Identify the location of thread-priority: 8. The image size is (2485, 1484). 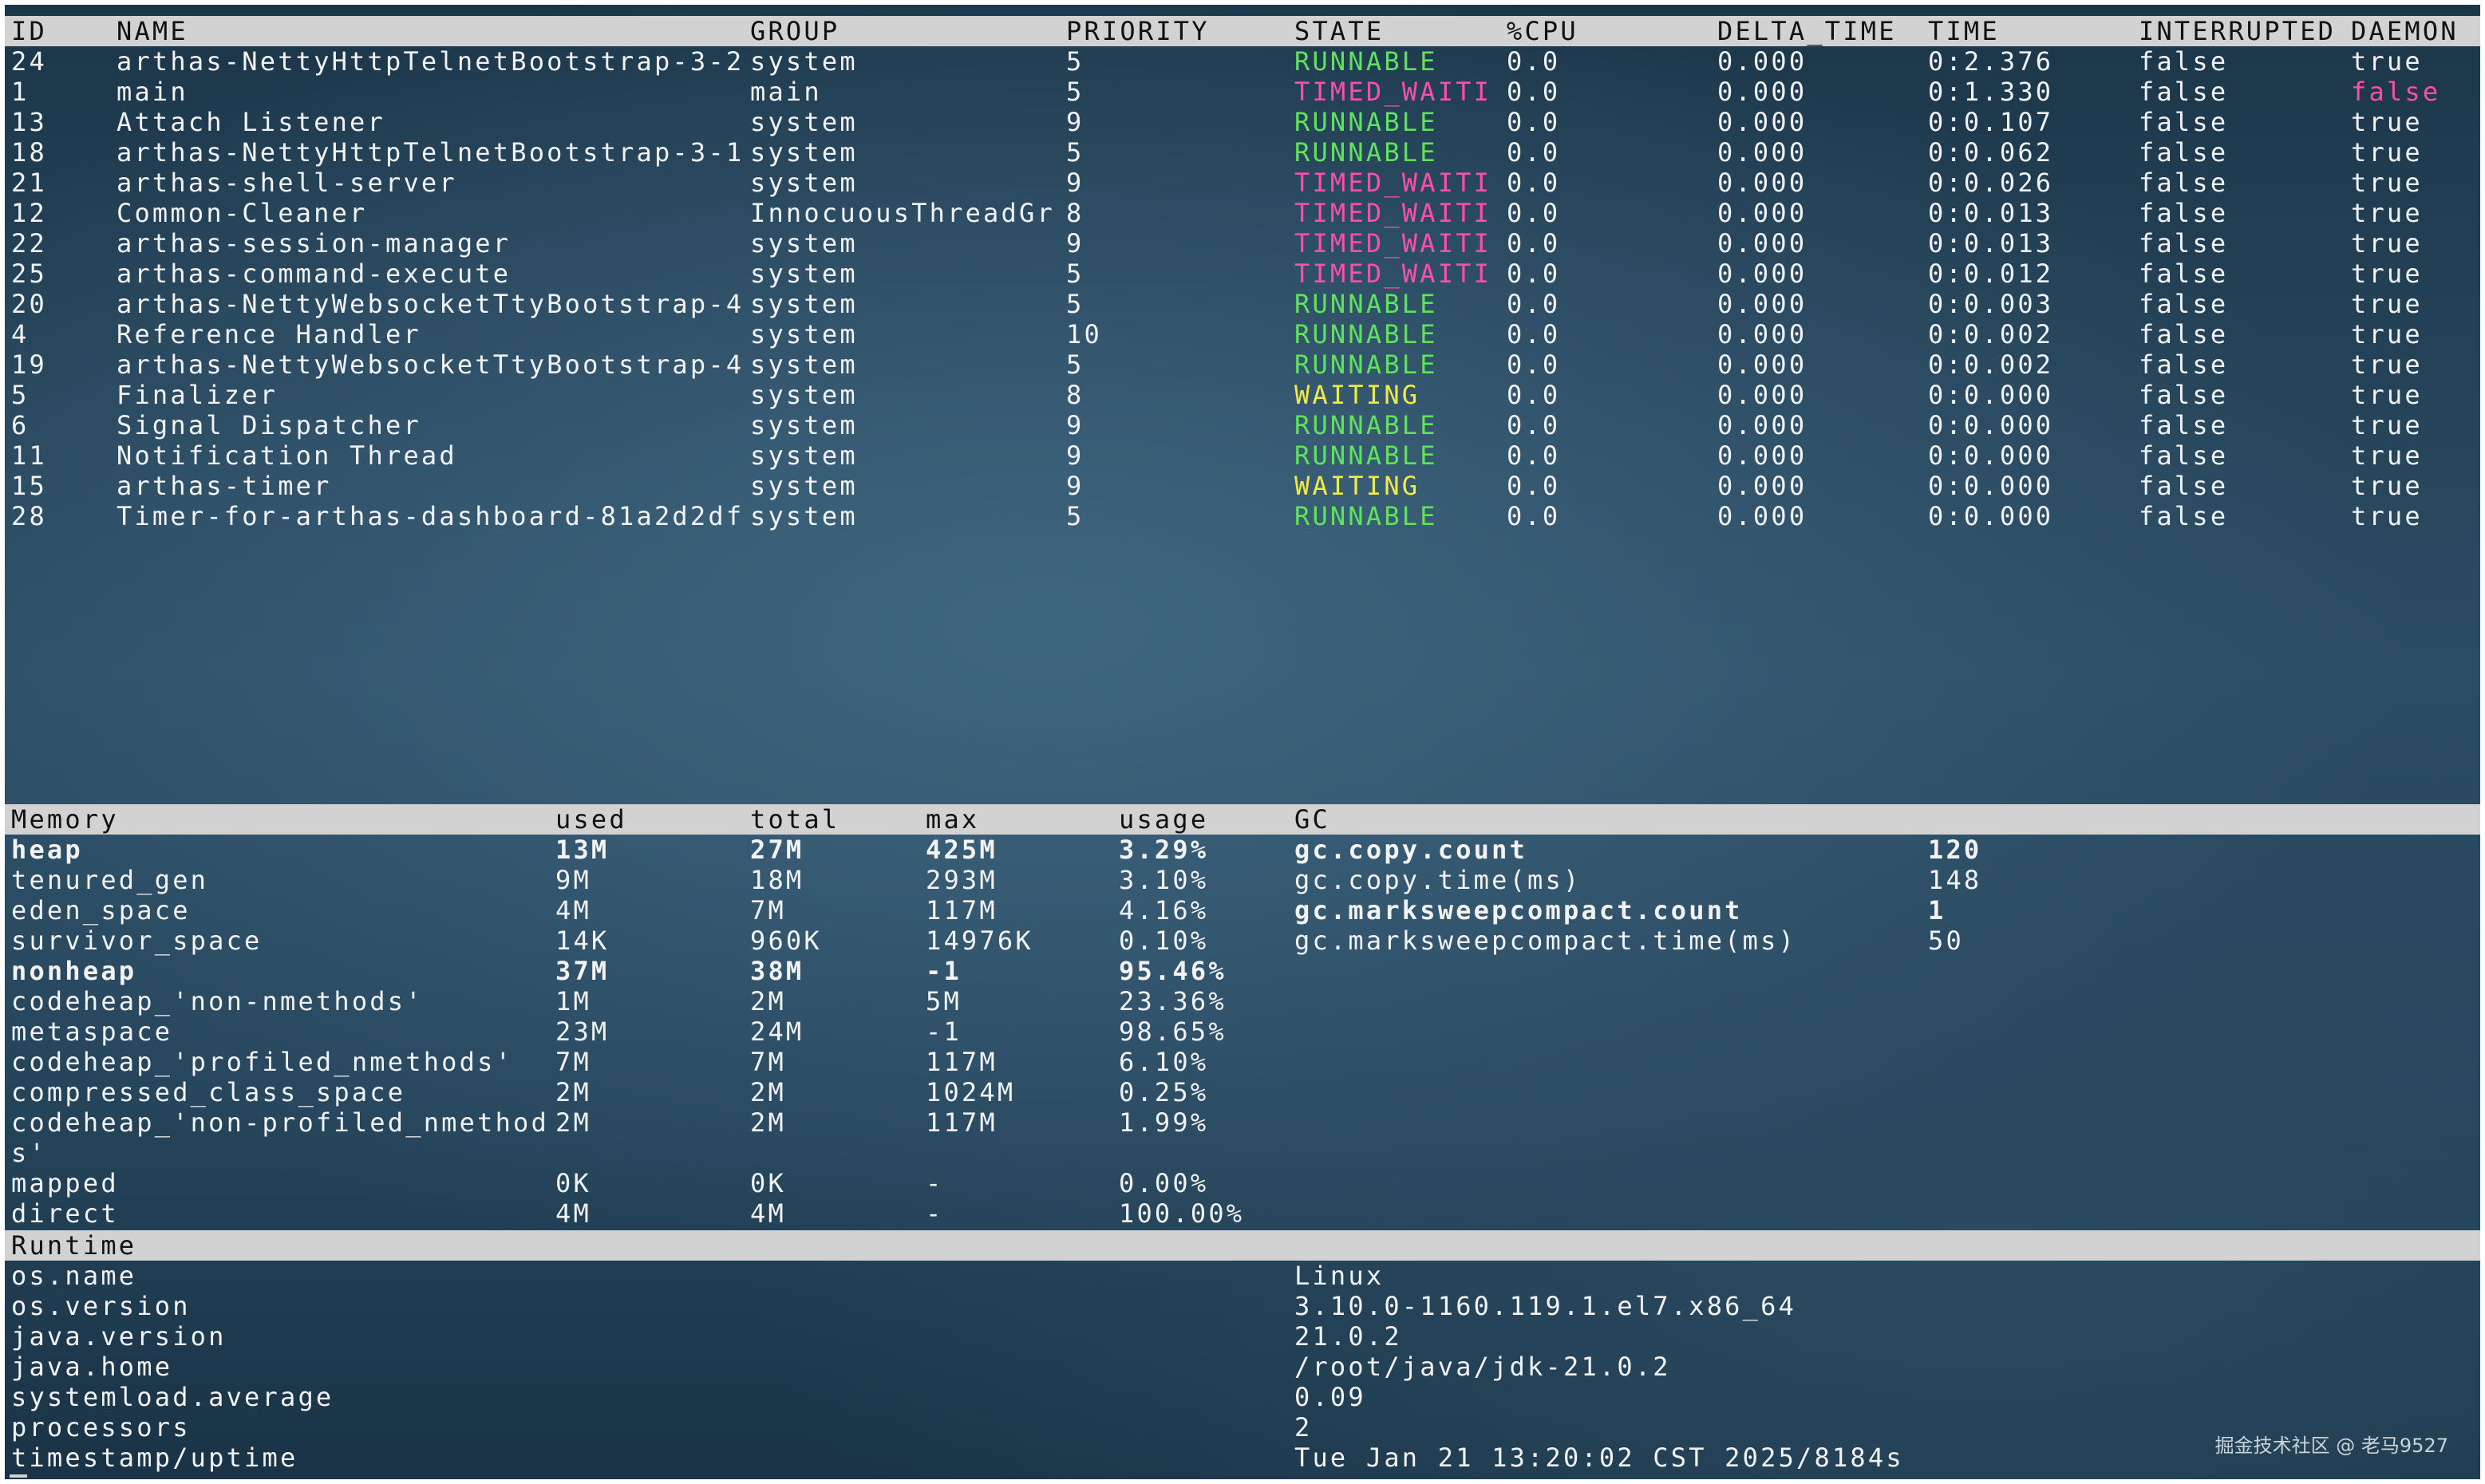
(1075, 395).